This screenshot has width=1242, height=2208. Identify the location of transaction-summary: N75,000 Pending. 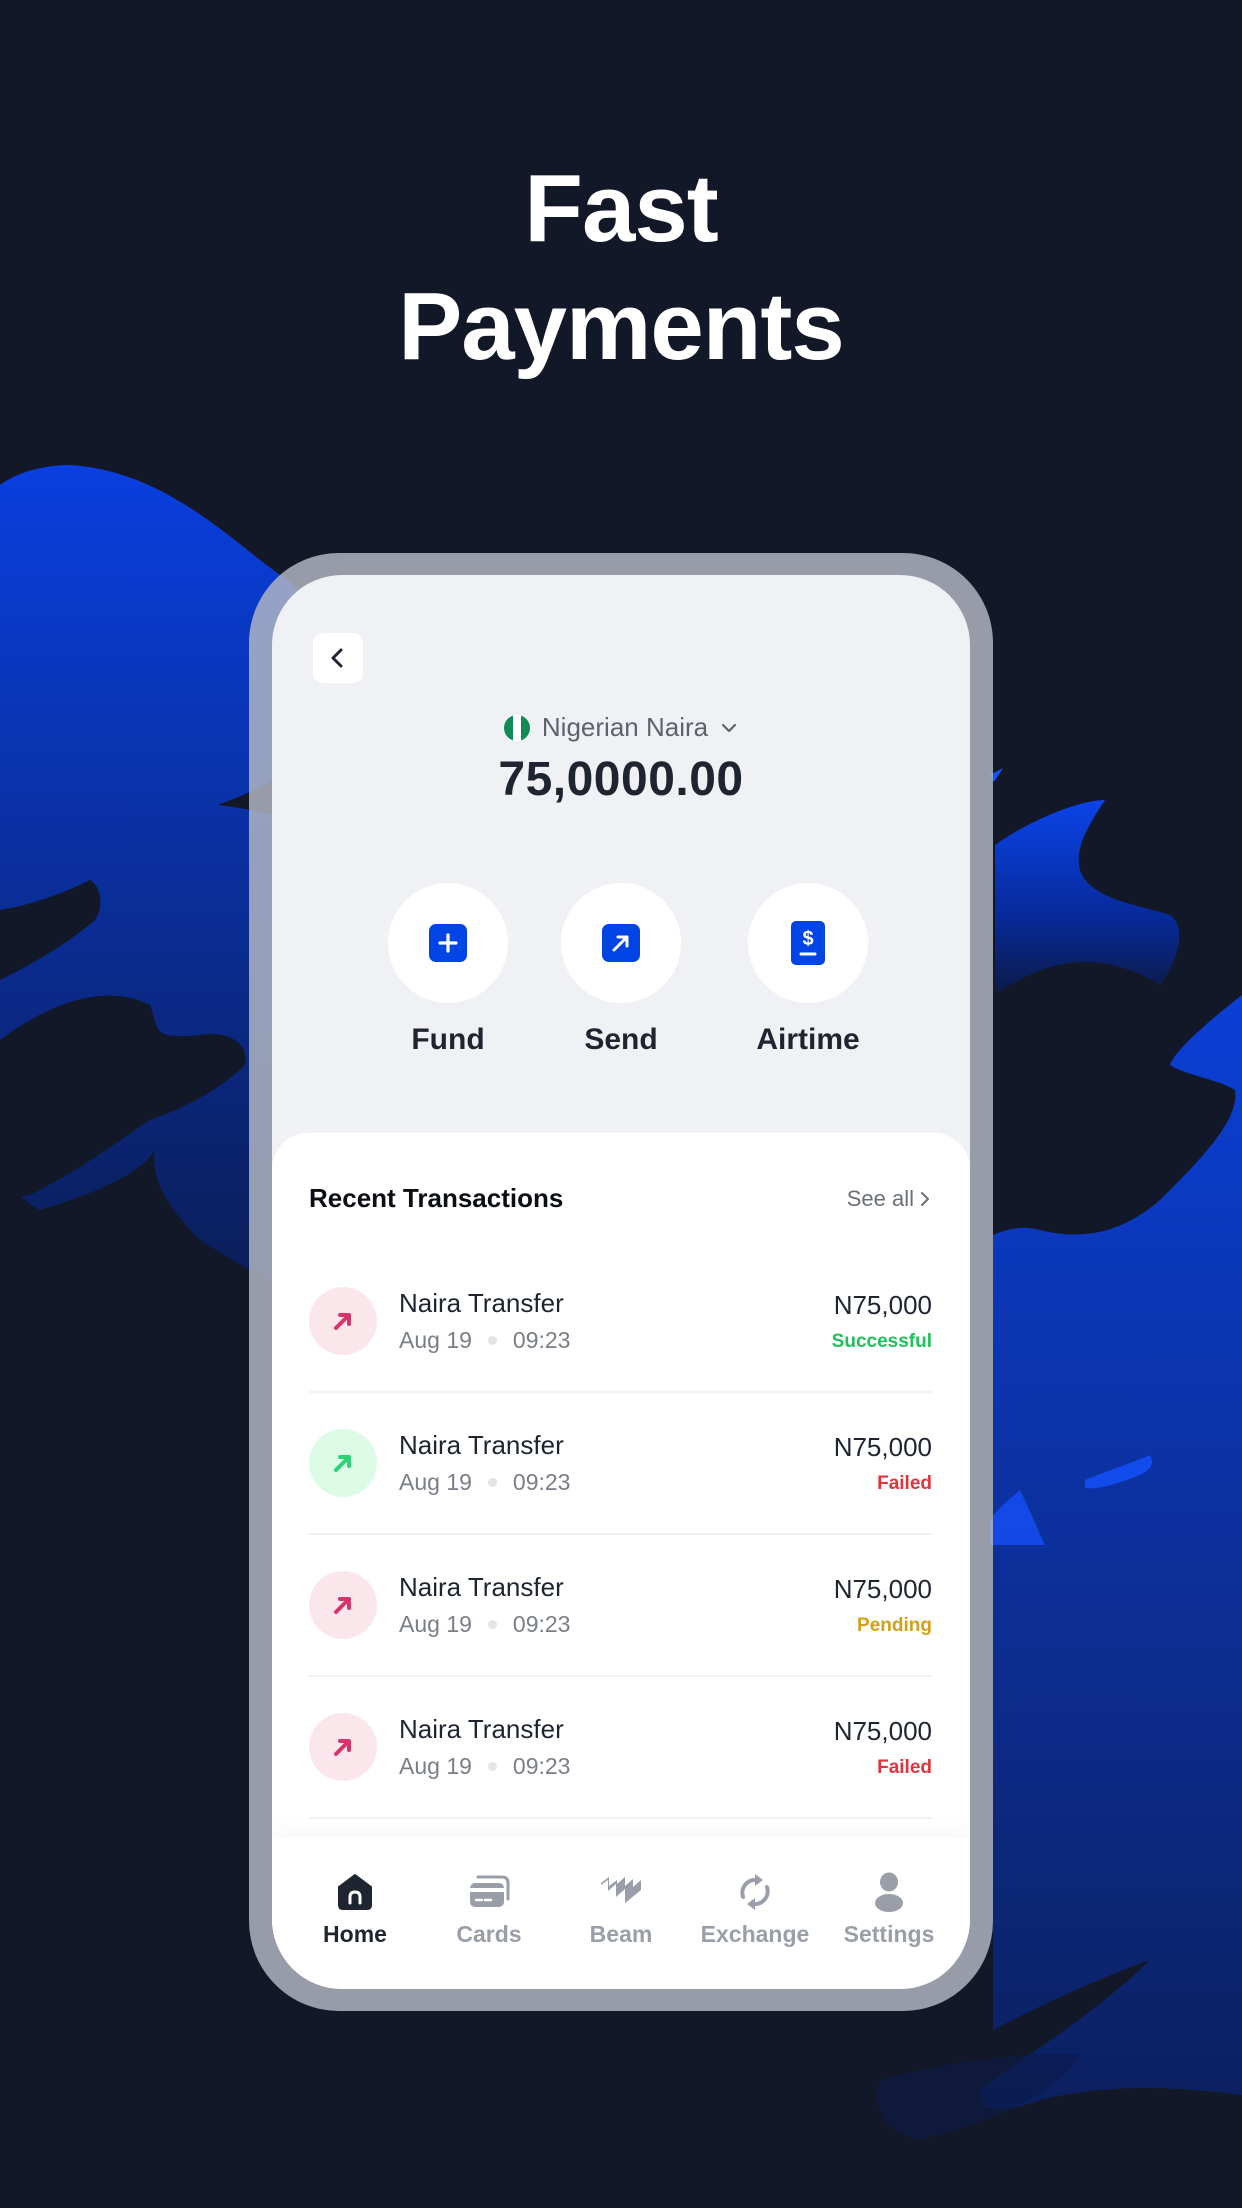
(883, 1605).